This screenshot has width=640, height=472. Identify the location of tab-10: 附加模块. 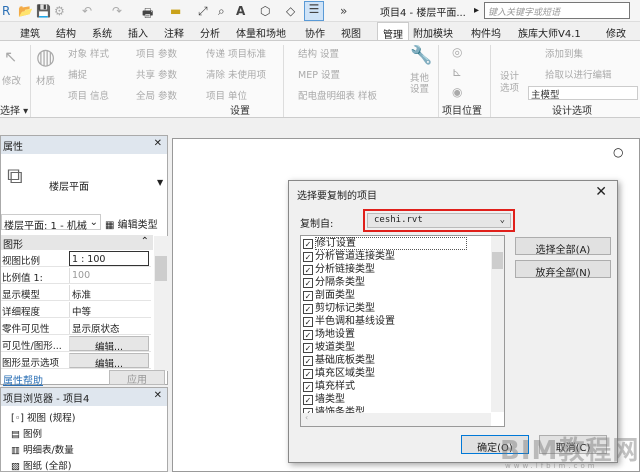
(433, 32).